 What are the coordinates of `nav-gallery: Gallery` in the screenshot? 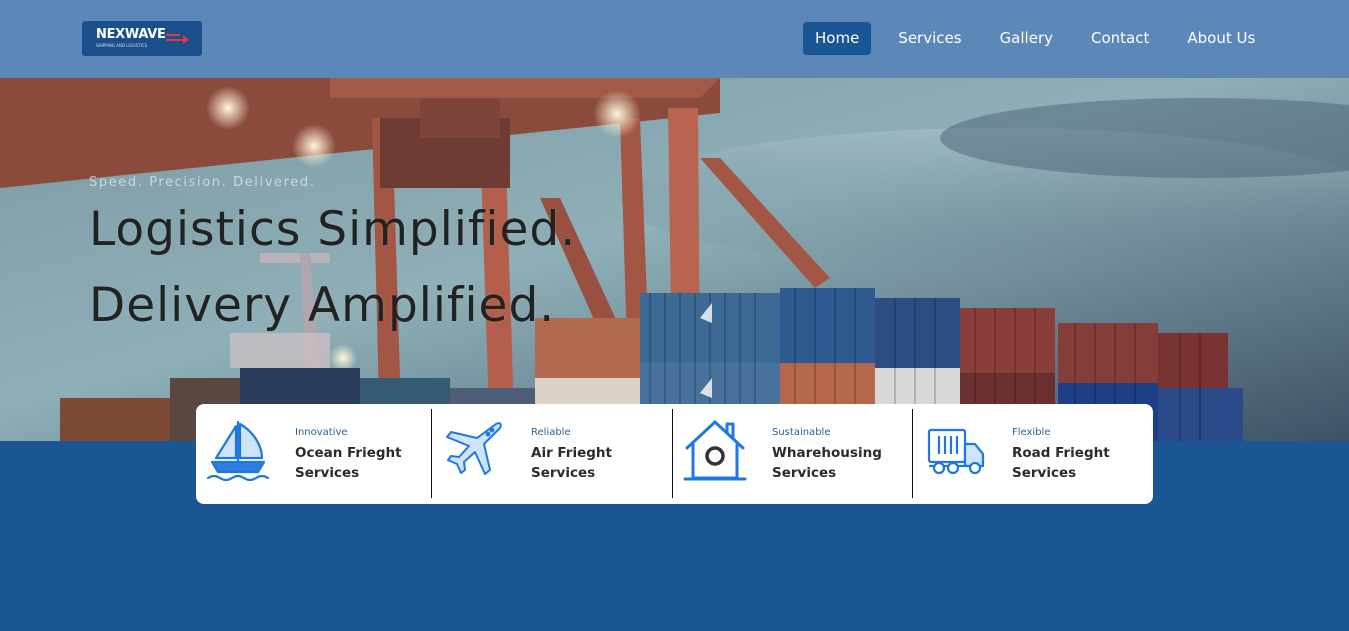 It's located at (1026, 38).